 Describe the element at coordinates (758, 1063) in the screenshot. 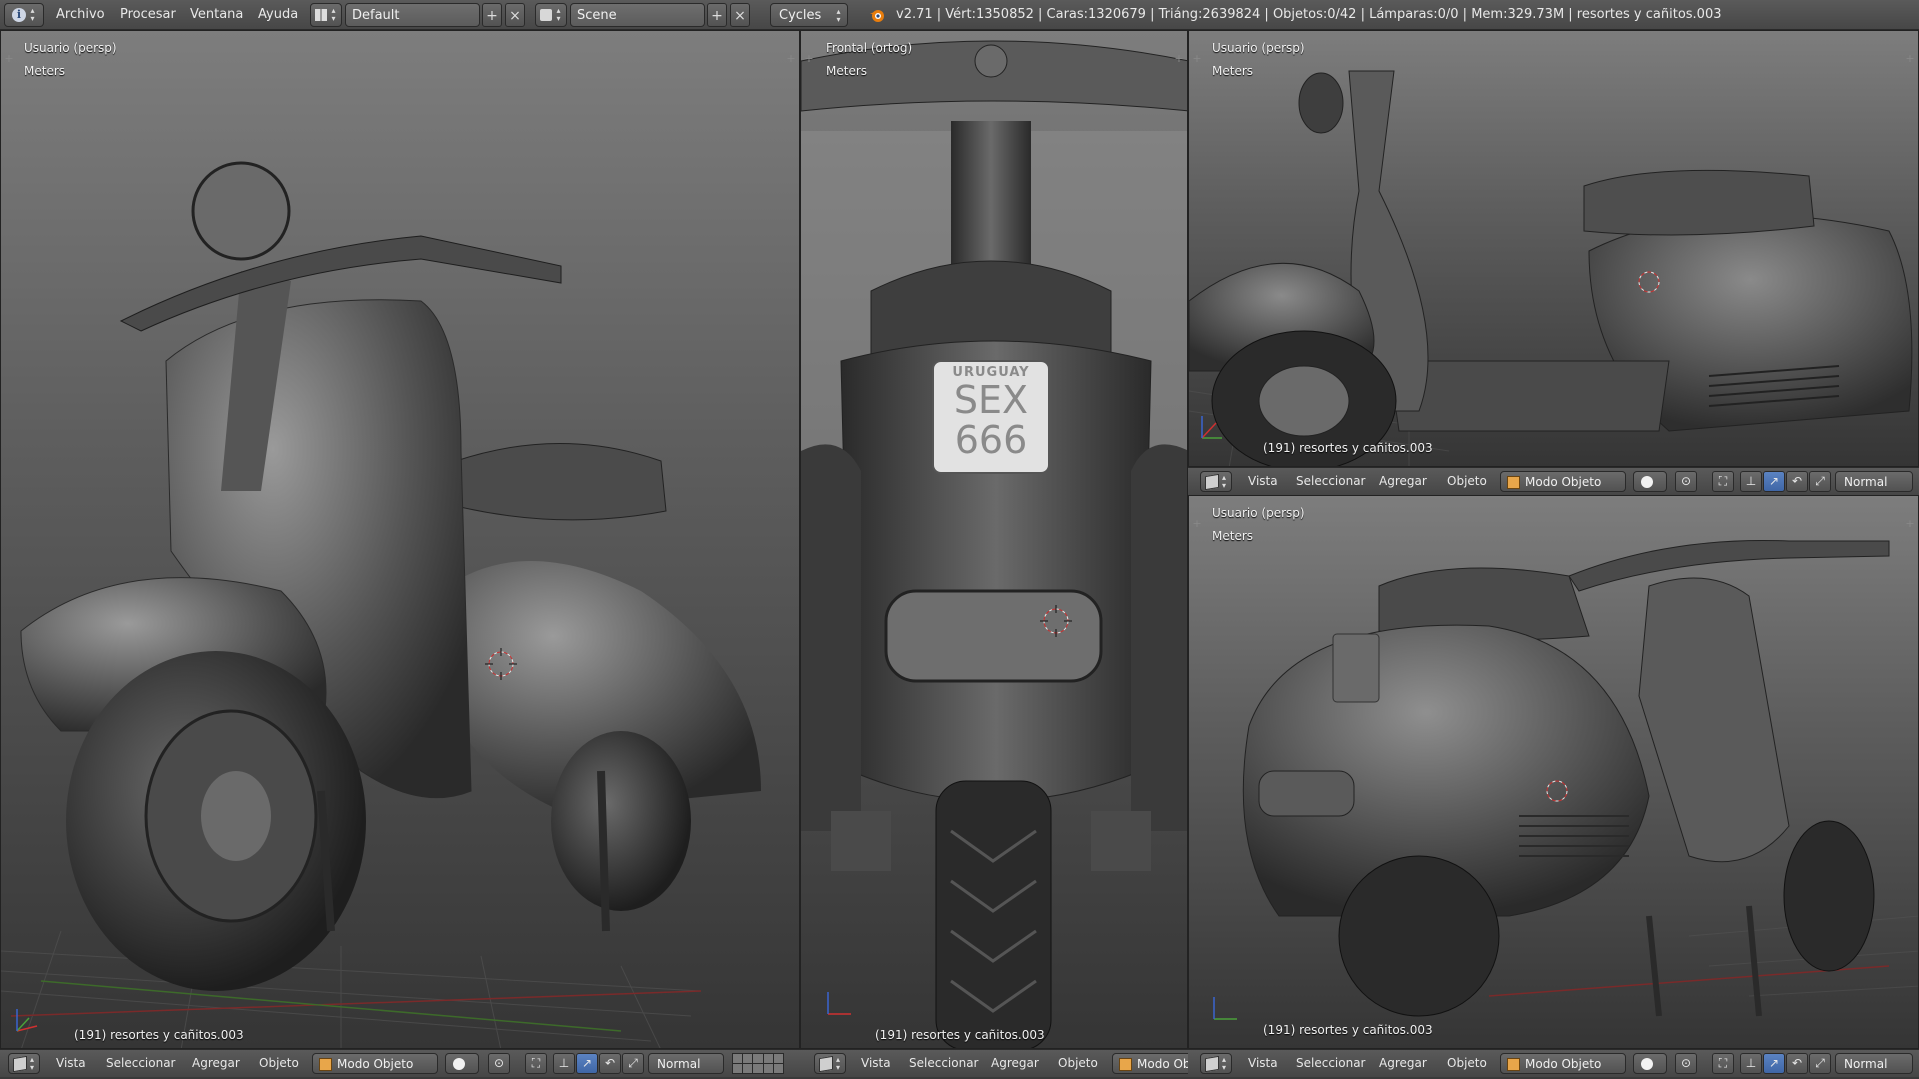

I see `layer-buttons` at that location.